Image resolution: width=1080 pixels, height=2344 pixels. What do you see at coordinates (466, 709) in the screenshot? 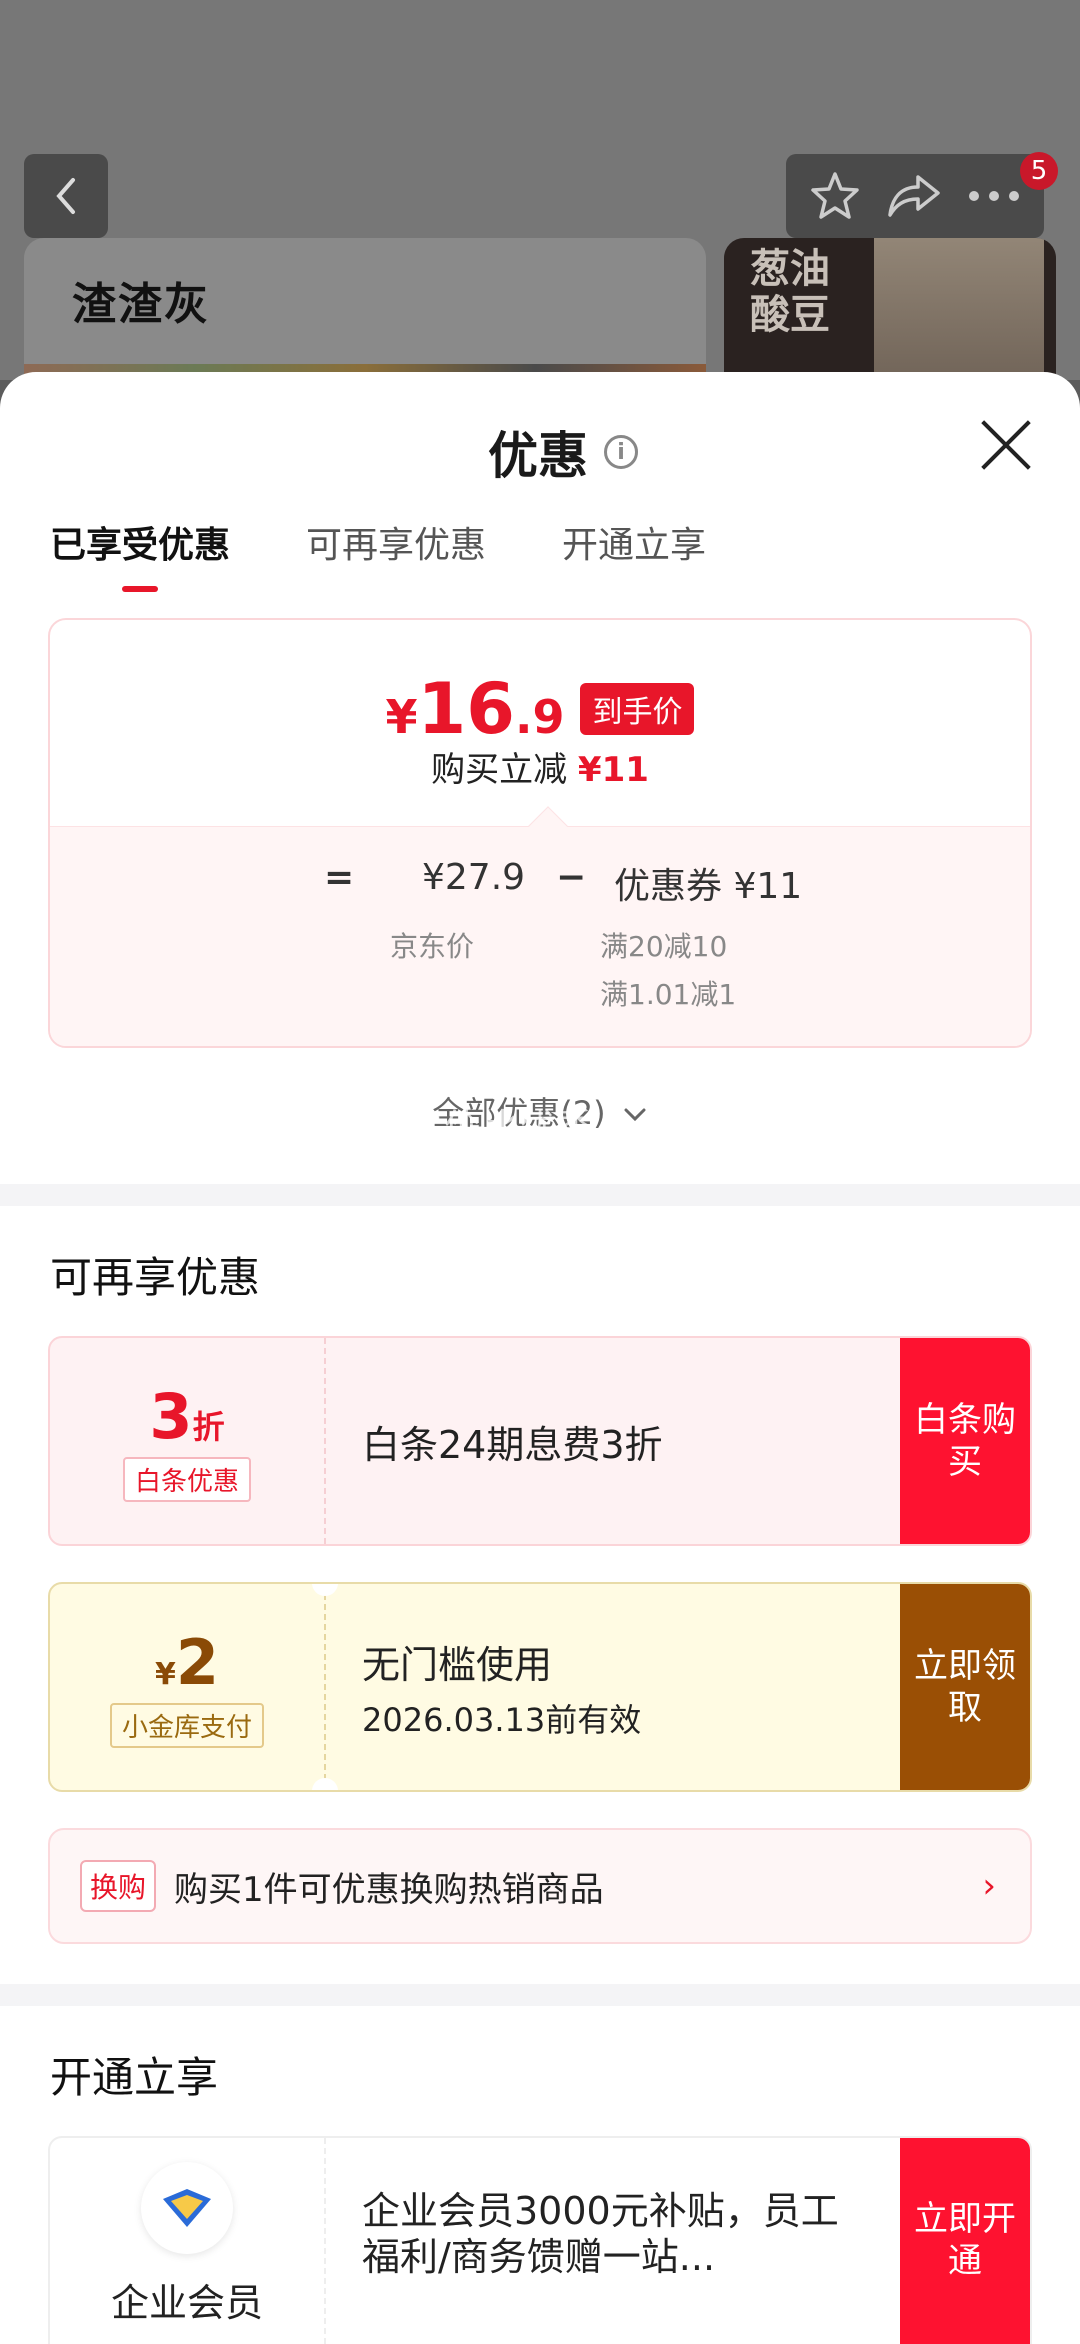
I see `final-price-int: 16` at bounding box center [466, 709].